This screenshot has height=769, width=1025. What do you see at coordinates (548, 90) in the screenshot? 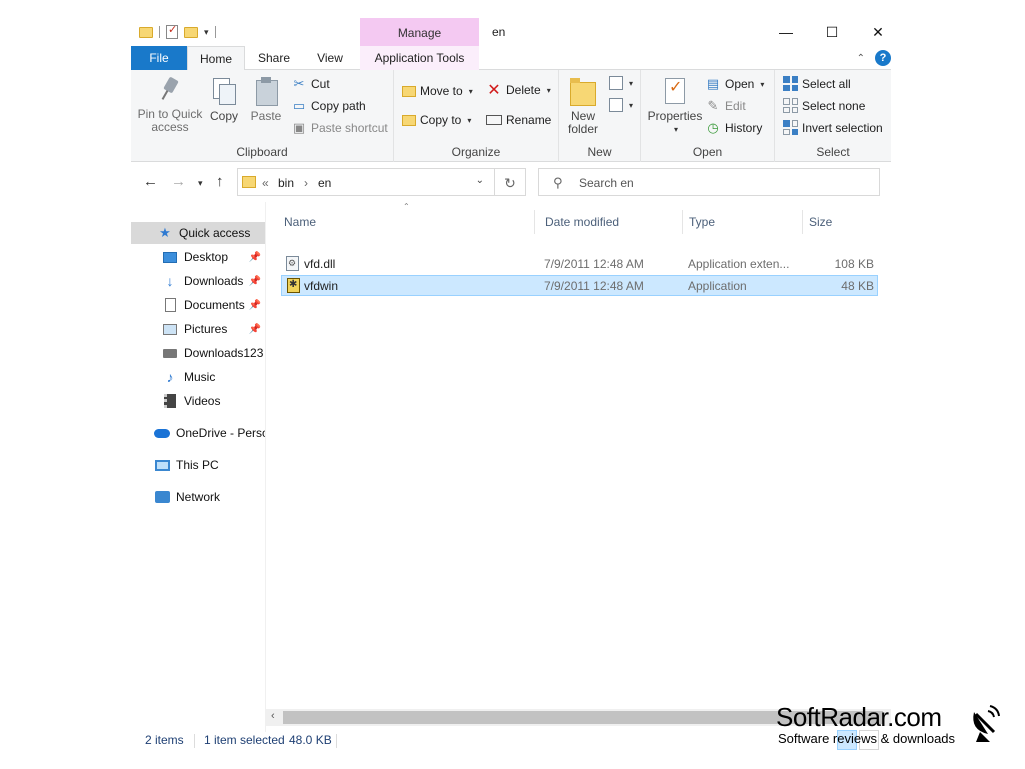
I see `delete-dropdown-icon: ▾` at bounding box center [548, 90].